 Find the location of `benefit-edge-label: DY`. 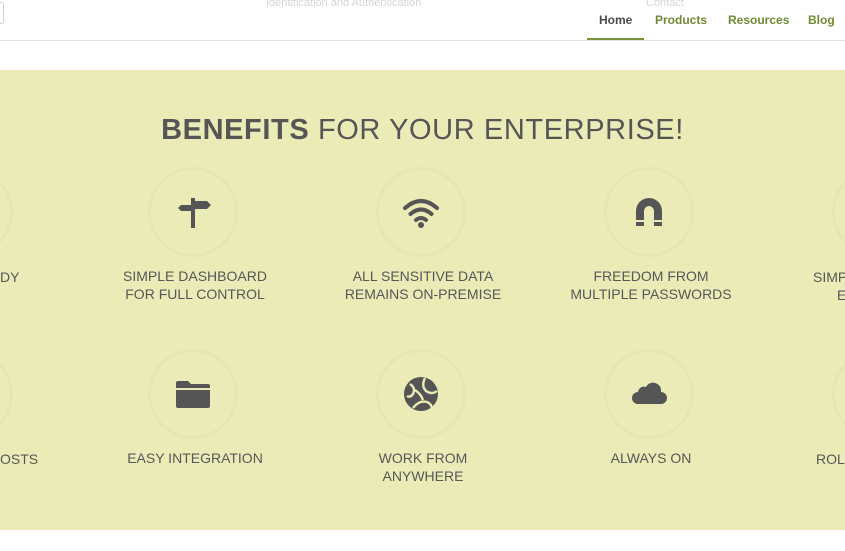

benefit-edge-label: DY is located at coordinates (10, 277).